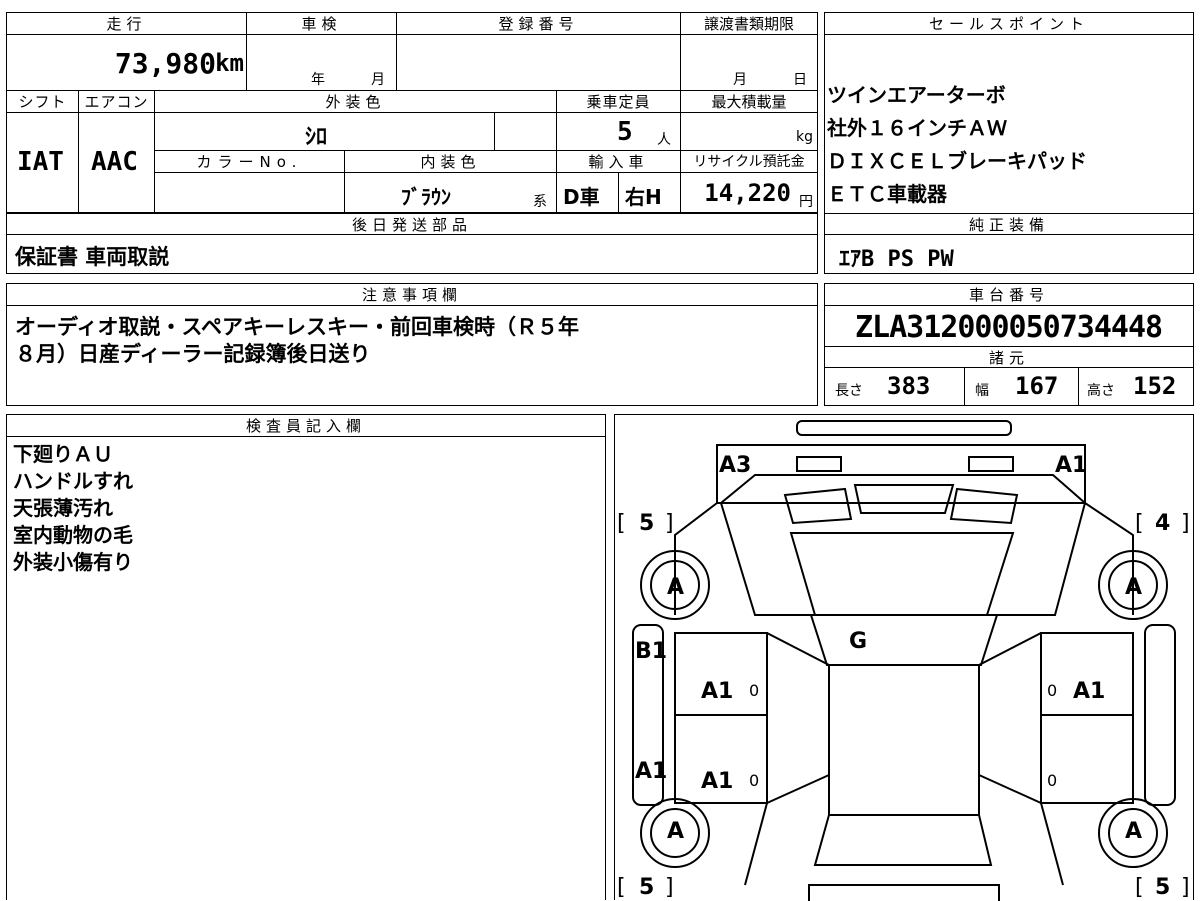 Image resolution: width=1200 pixels, height=901 pixels. What do you see at coordinates (306, 426) in the screenshot?
I see `inspector-header: 検査員記入欄` at bounding box center [306, 426].